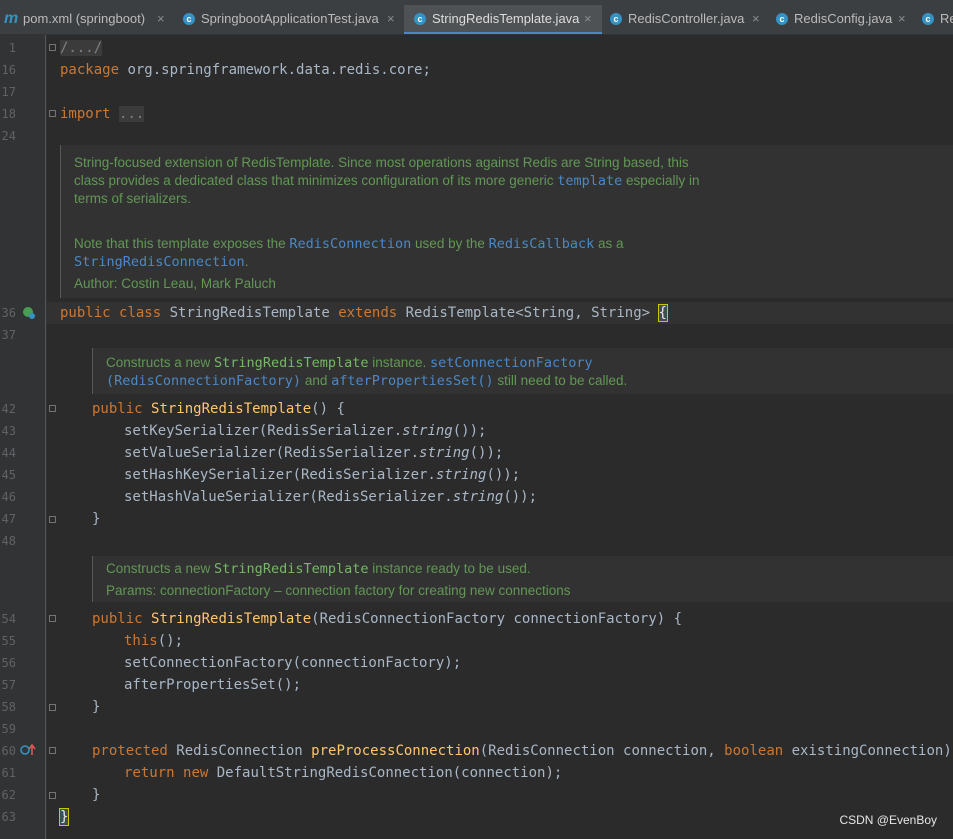 The width and height of the screenshot is (953, 839). I want to click on caret-brace: {, so click(662, 313).